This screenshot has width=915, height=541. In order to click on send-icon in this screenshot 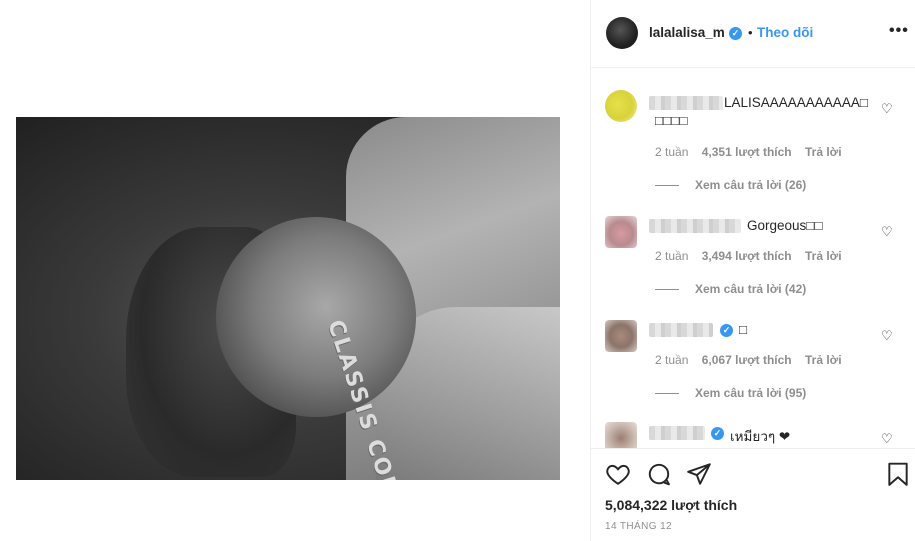, I will do `click(699, 474)`.